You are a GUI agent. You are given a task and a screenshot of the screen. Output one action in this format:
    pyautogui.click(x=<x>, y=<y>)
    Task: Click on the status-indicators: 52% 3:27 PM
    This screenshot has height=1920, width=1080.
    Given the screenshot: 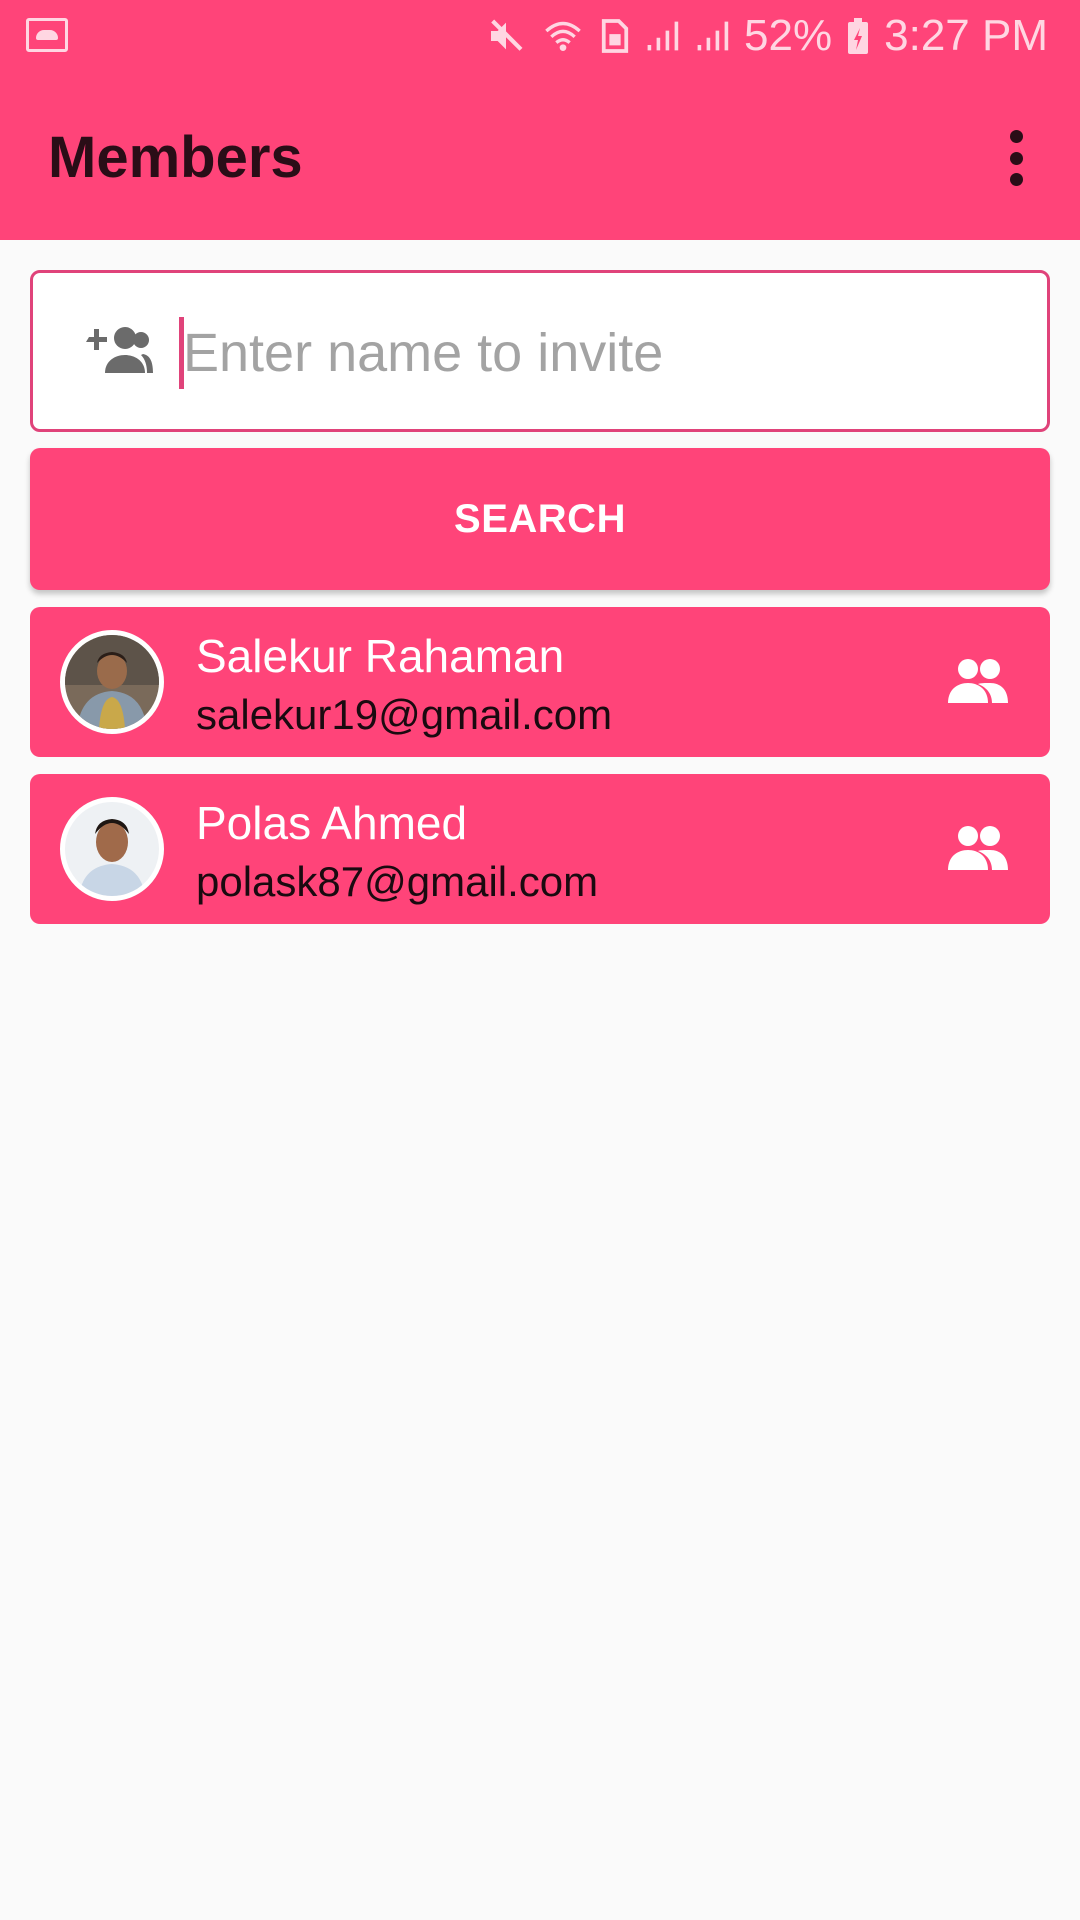 What is the action you would take?
    pyautogui.click(x=767, y=36)
    